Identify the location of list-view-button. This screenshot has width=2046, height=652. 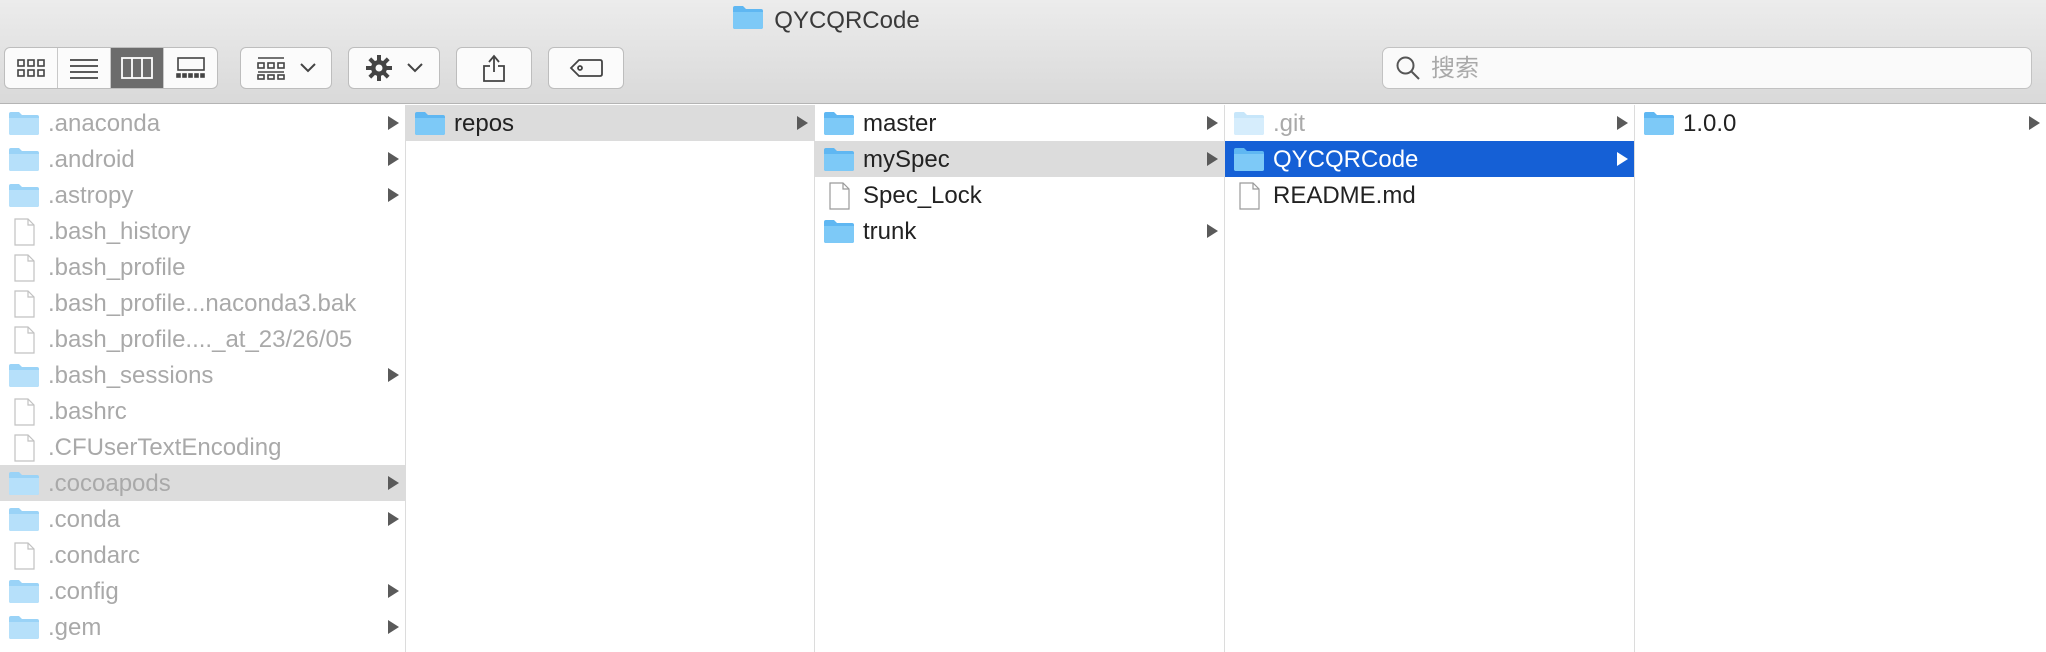
(84, 68).